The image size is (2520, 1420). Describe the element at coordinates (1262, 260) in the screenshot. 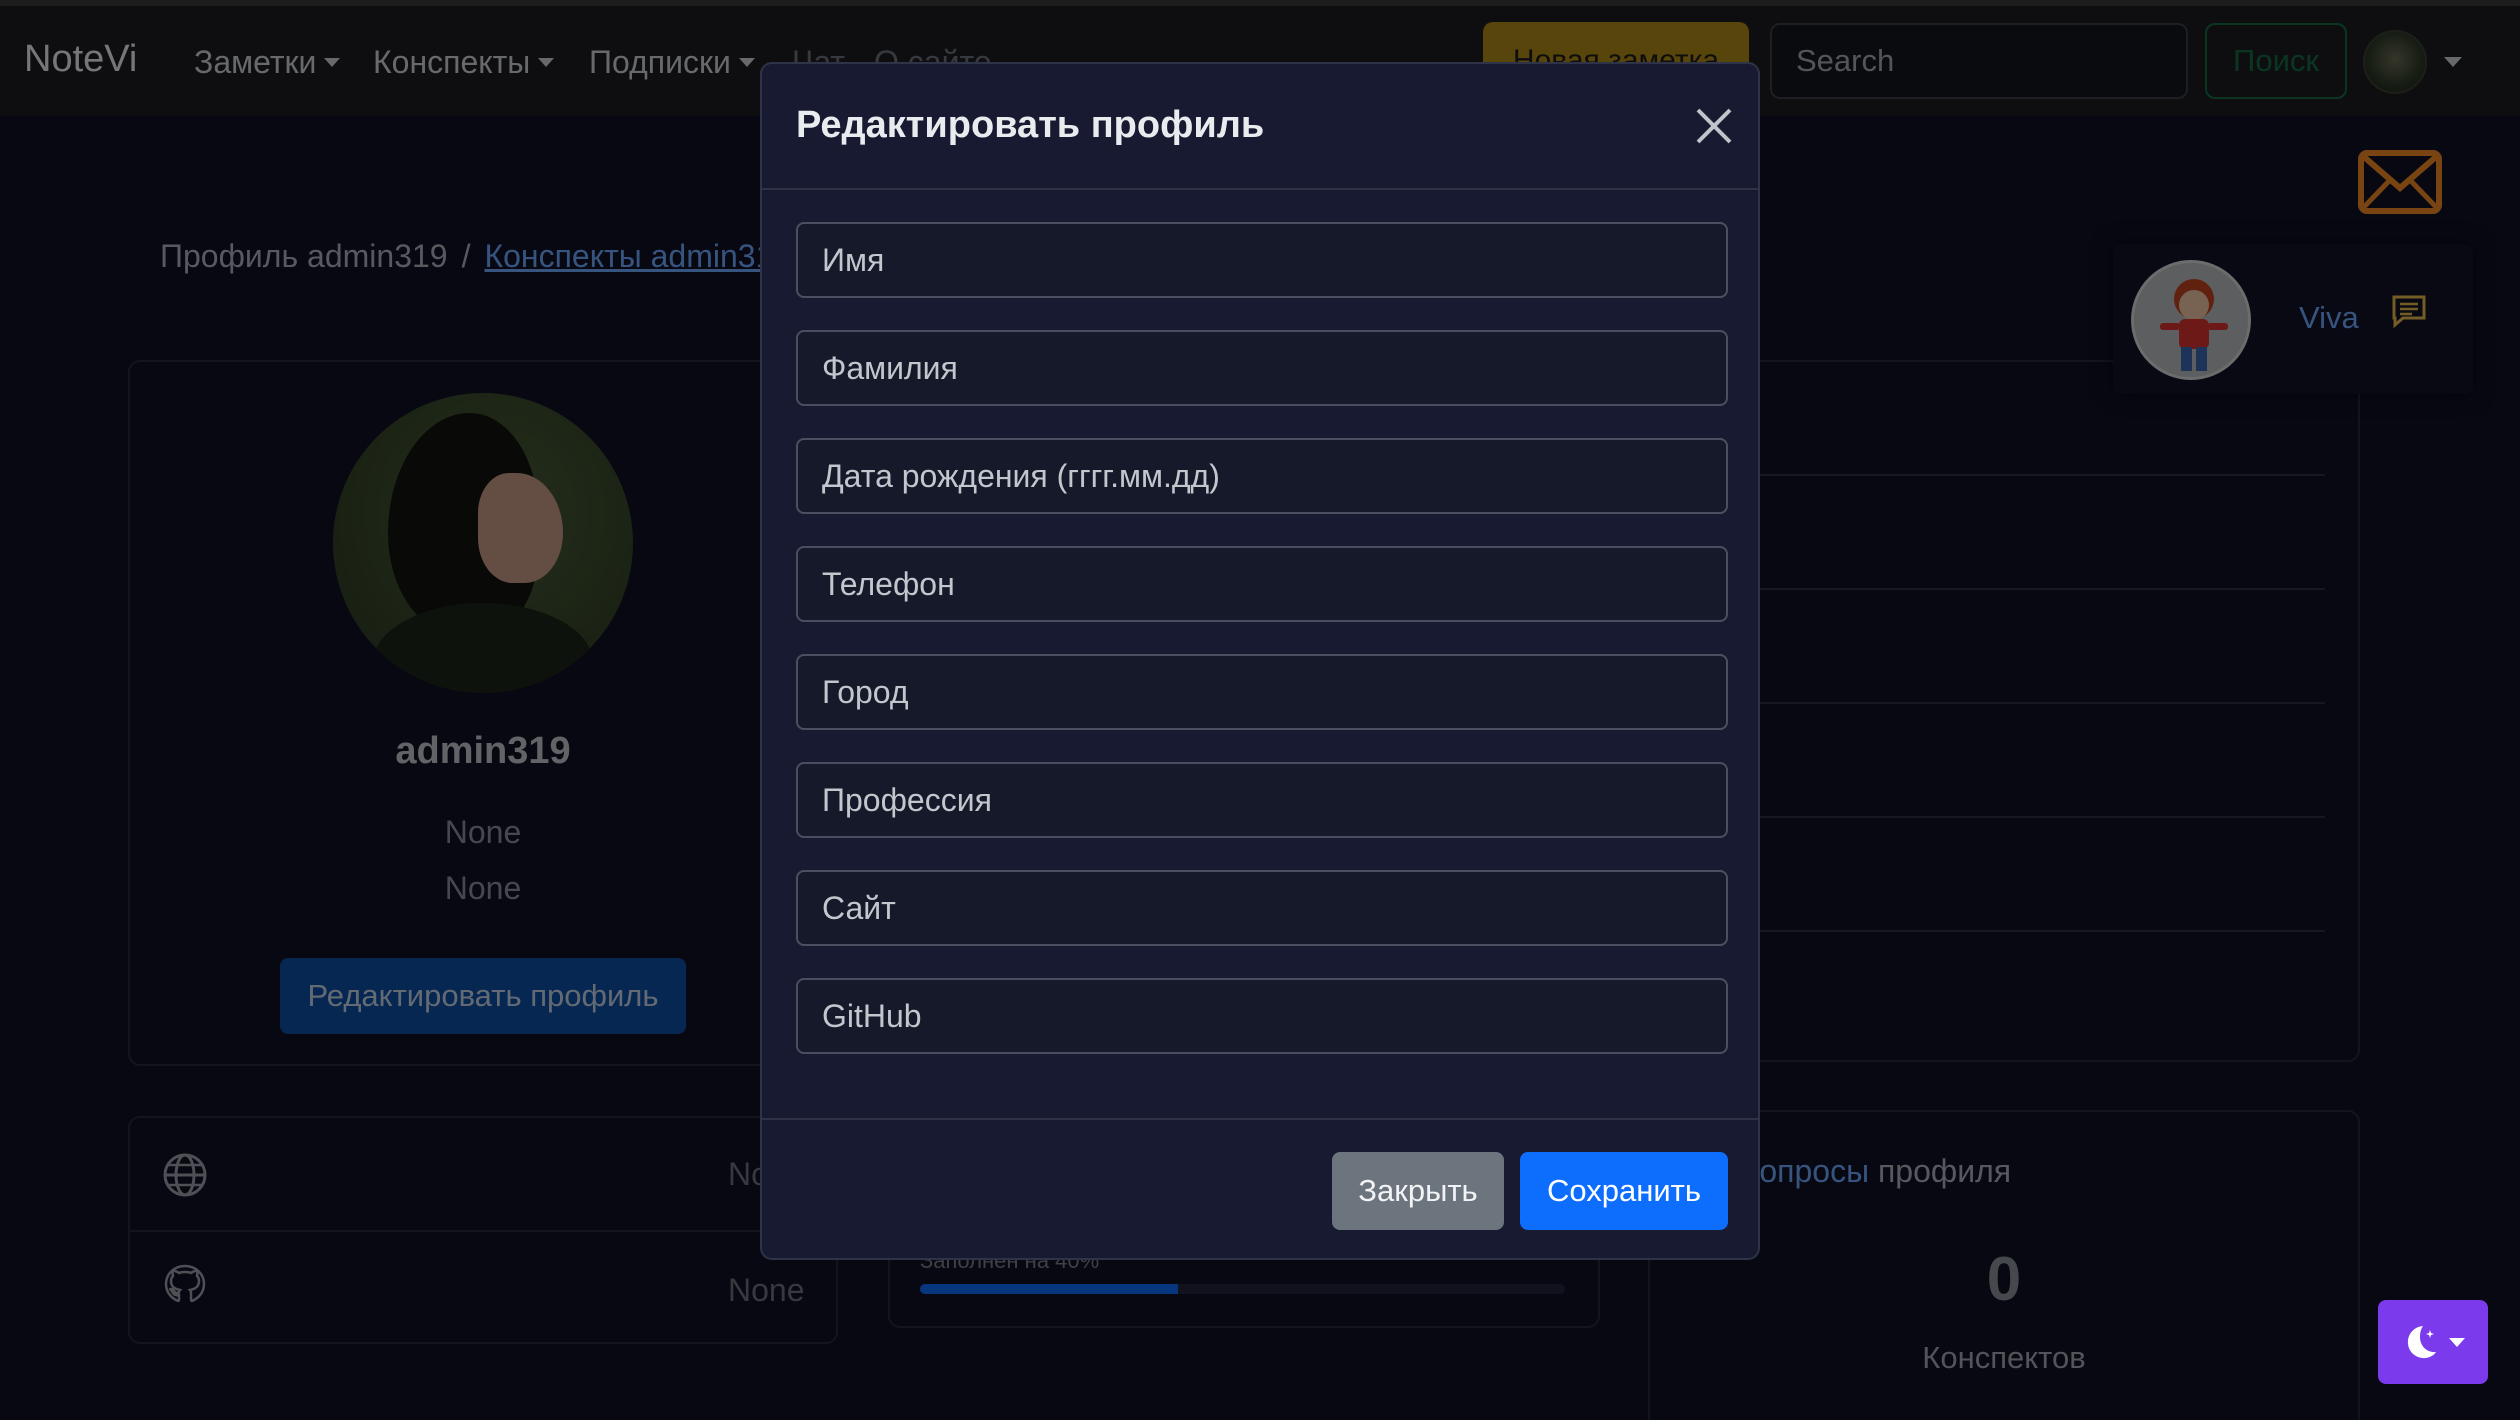

I see `first-name-field: Имя` at that location.